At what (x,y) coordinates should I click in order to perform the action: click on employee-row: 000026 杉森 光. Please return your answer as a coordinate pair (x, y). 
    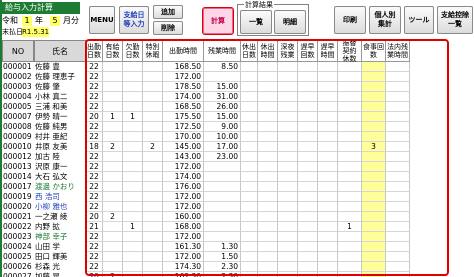
    Looking at the image, I should click on (43, 267).